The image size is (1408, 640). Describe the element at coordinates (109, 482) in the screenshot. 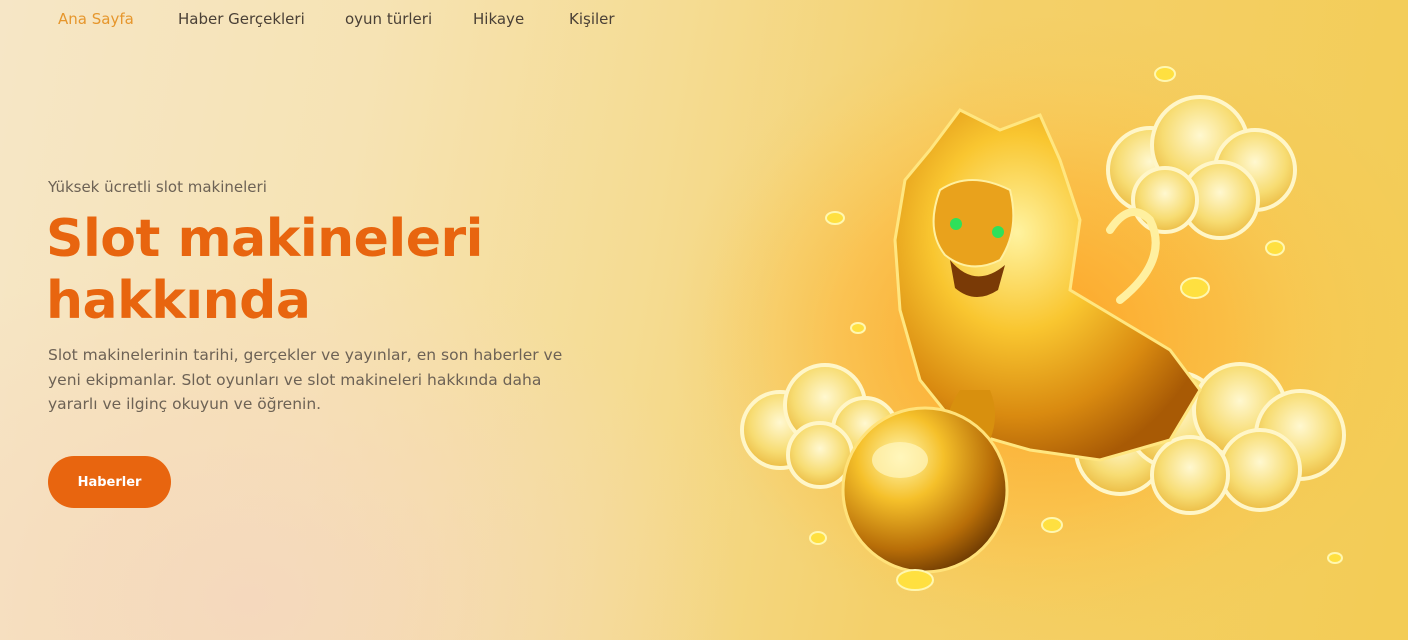

I see `news-button: Haberler` at that location.